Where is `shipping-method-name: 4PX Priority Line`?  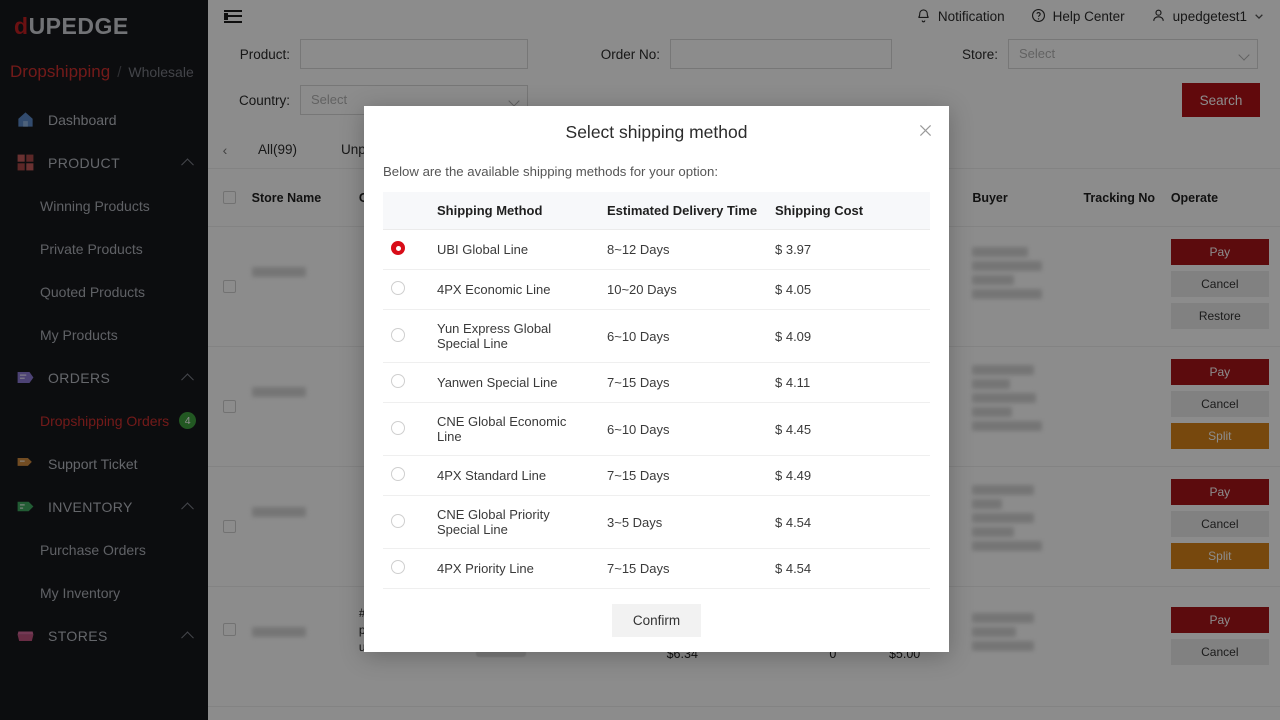 shipping-method-name: 4PX Priority Line is located at coordinates (514, 568).